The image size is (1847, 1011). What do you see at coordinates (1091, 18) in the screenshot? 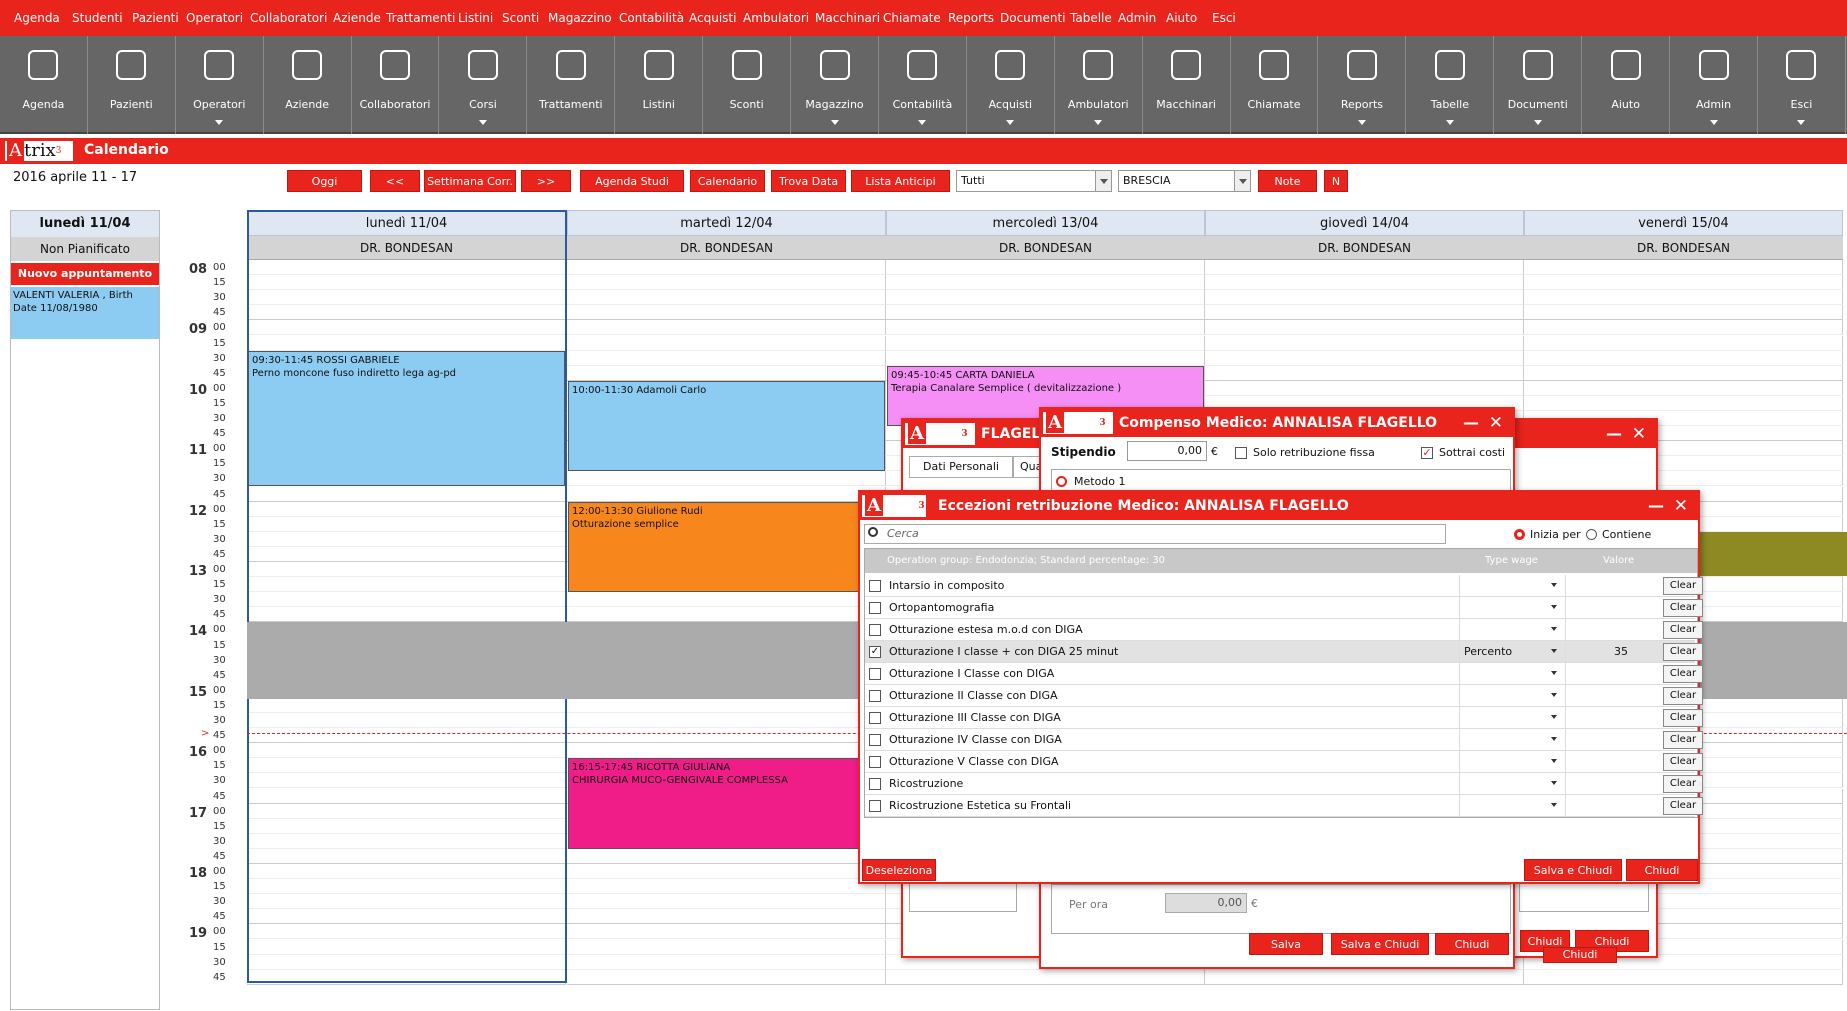
I see `menu-tabelle: Tabelle` at bounding box center [1091, 18].